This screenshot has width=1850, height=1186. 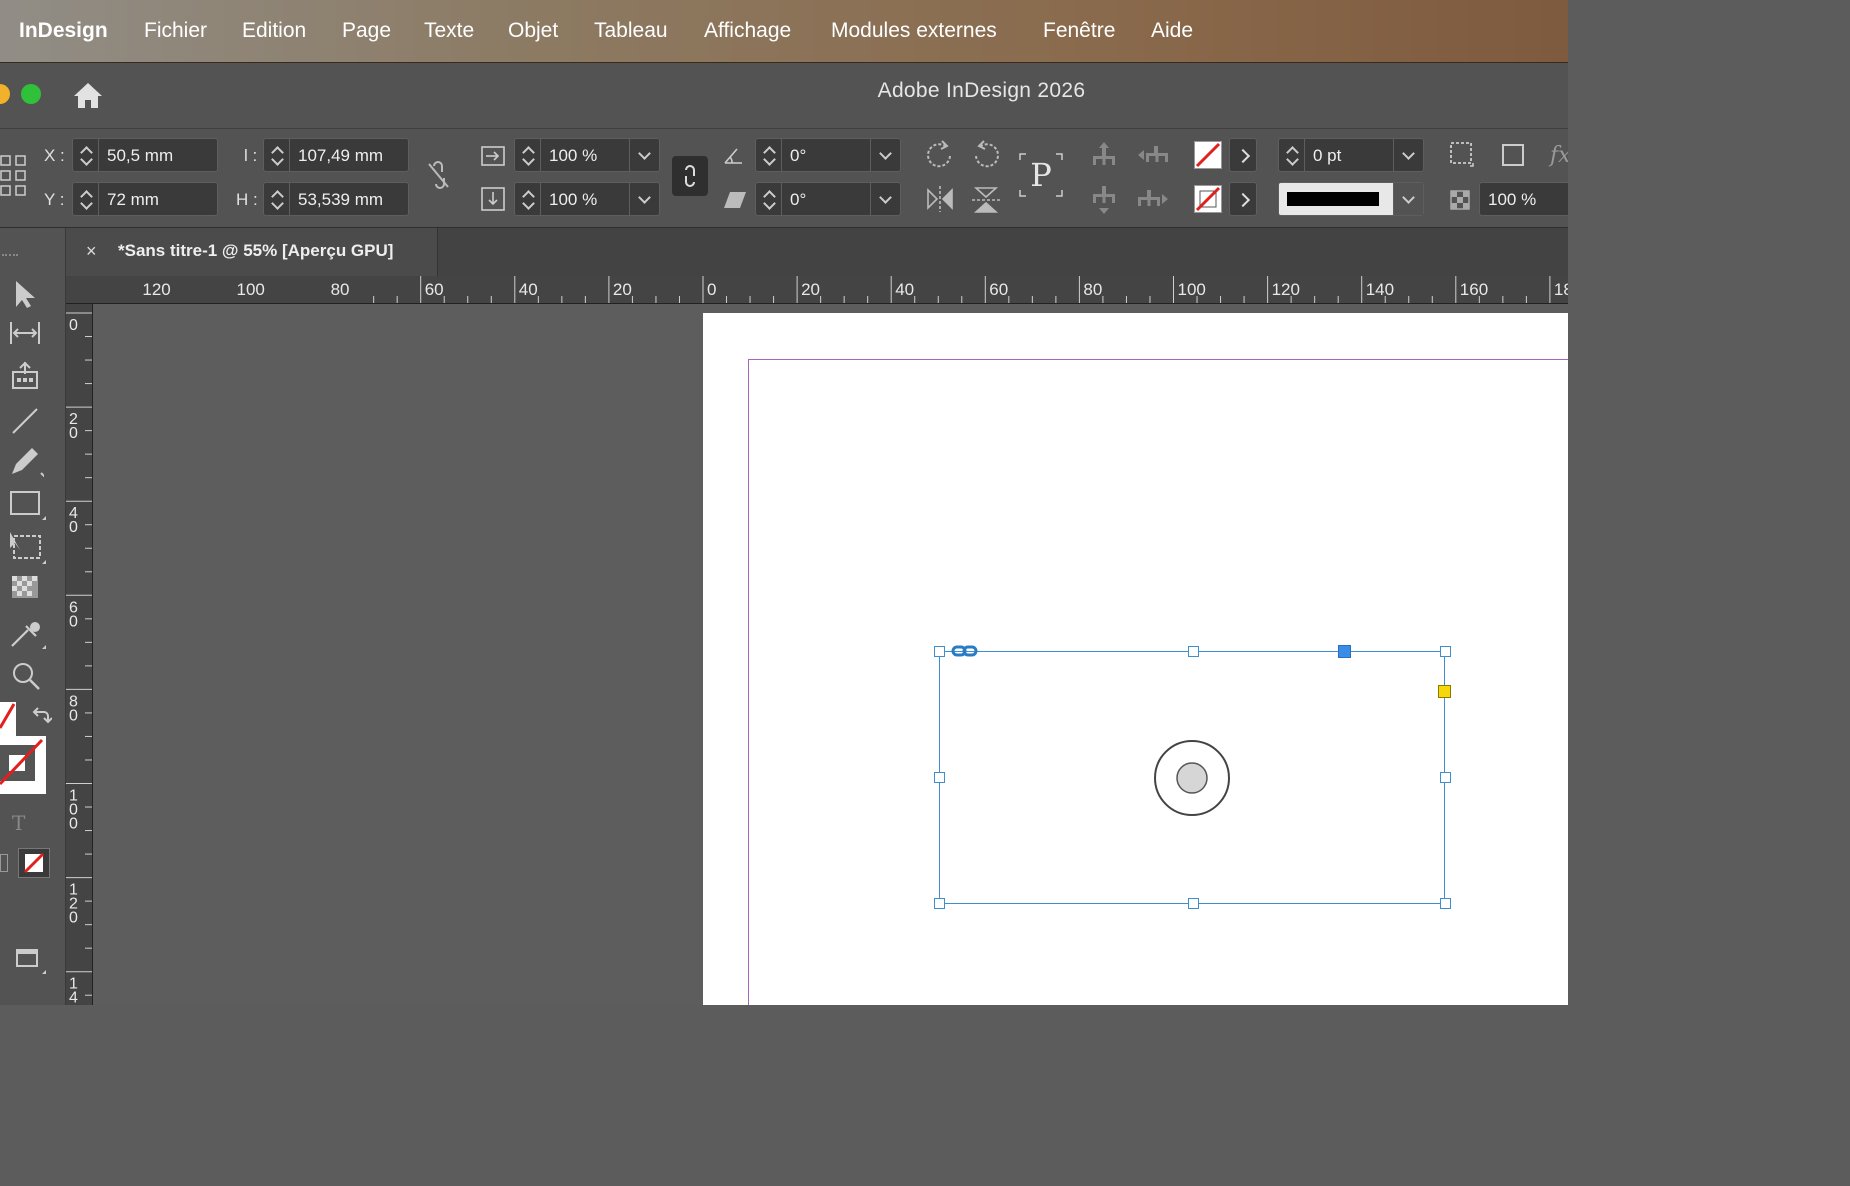 What do you see at coordinates (940, 157) in the screenshot?
I see `rotate-clockwise-icon` at bounding box center [940, 157].